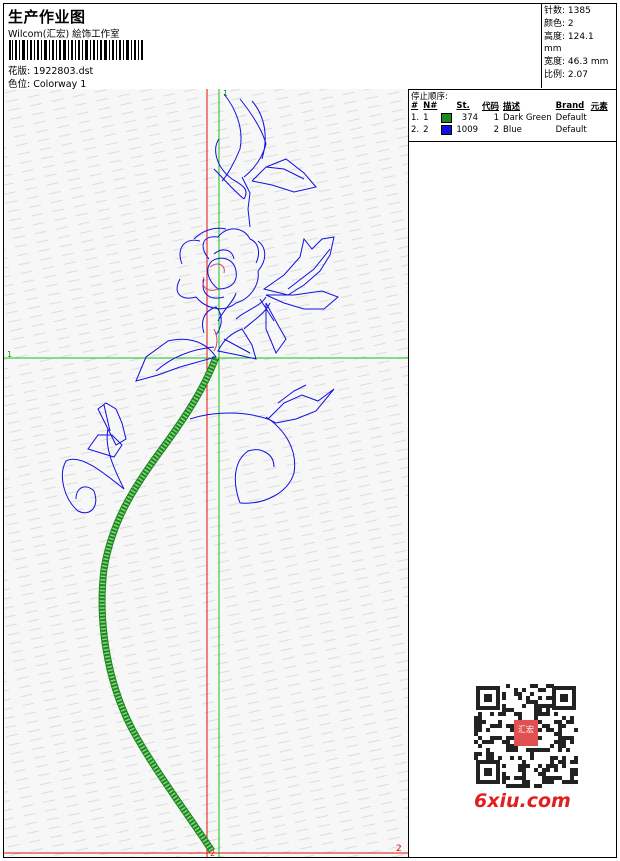 This screenshot has width=620, height=861. I want to click on column-stitches: St., so click(463, 106).